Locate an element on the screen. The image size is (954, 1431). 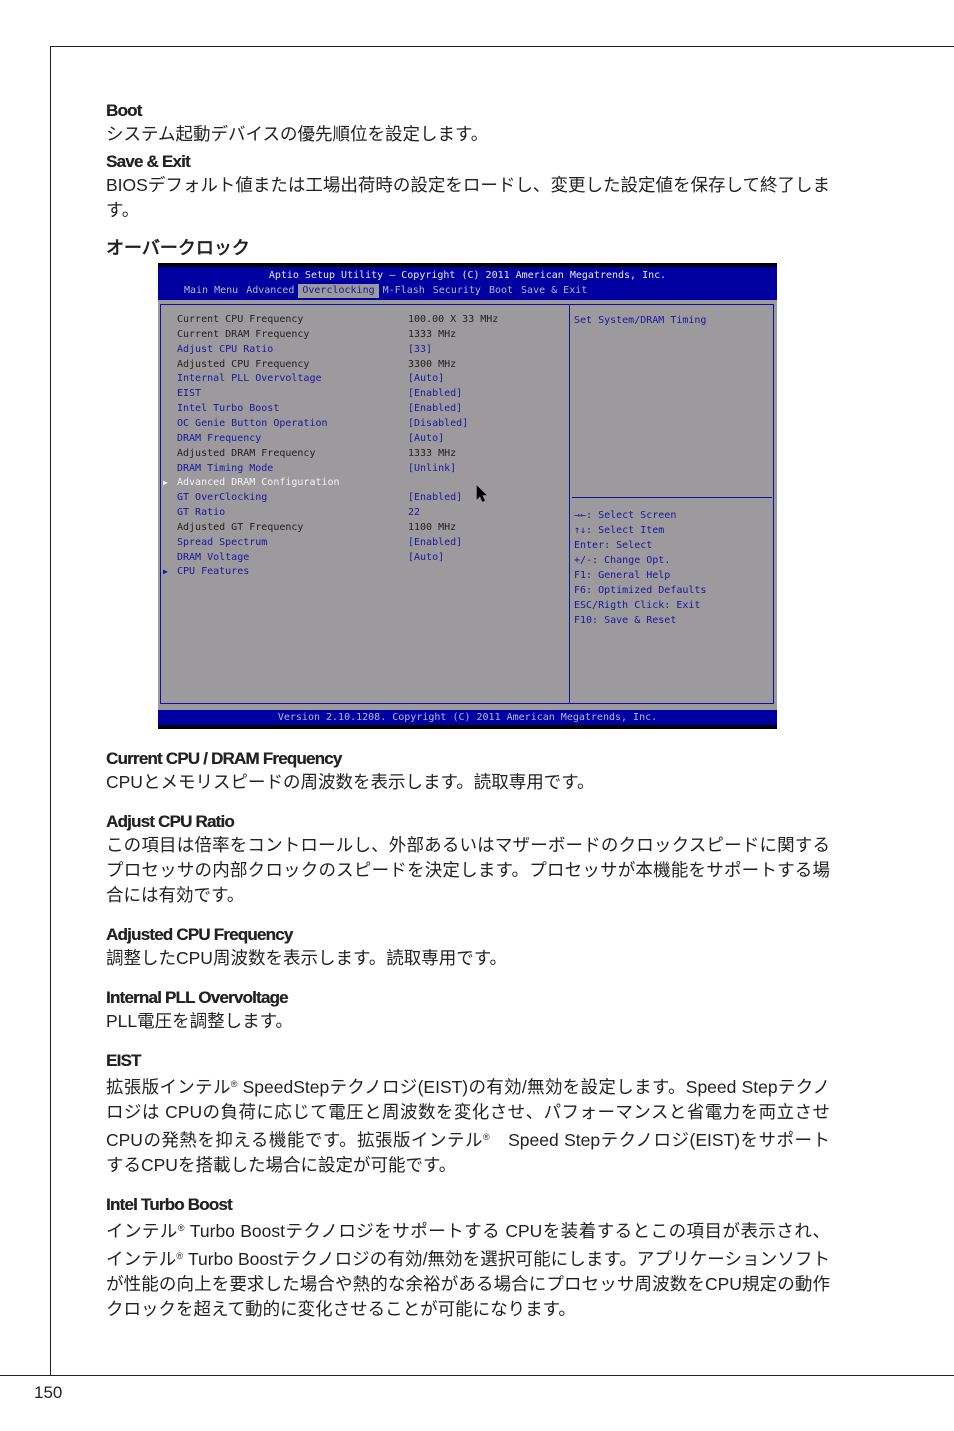
bios-tab-security: Security is located at coordinates (457, 291).